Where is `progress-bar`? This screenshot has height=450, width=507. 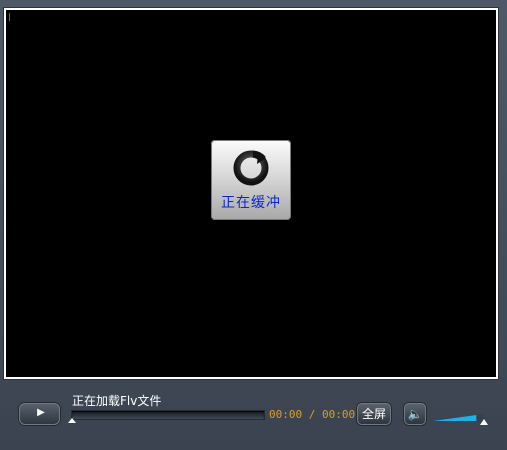 progress-bar is located at coordinates (168, 415).